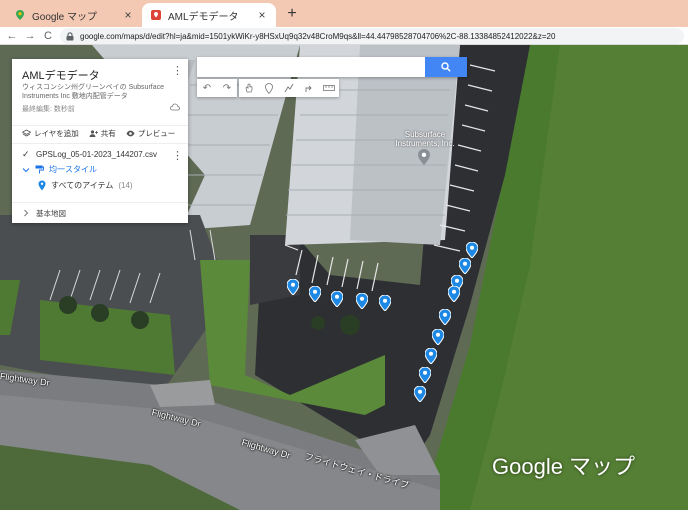  Describe the element at coordinates (82, 185) in the screenshot. I see `all-items-label: すべてのアイテム` at that location.